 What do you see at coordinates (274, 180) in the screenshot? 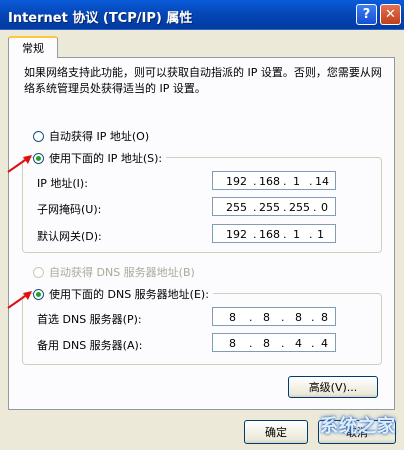
I see `ip-address-input: 192. 168. 1. 14` at bounding box center [274, 180].